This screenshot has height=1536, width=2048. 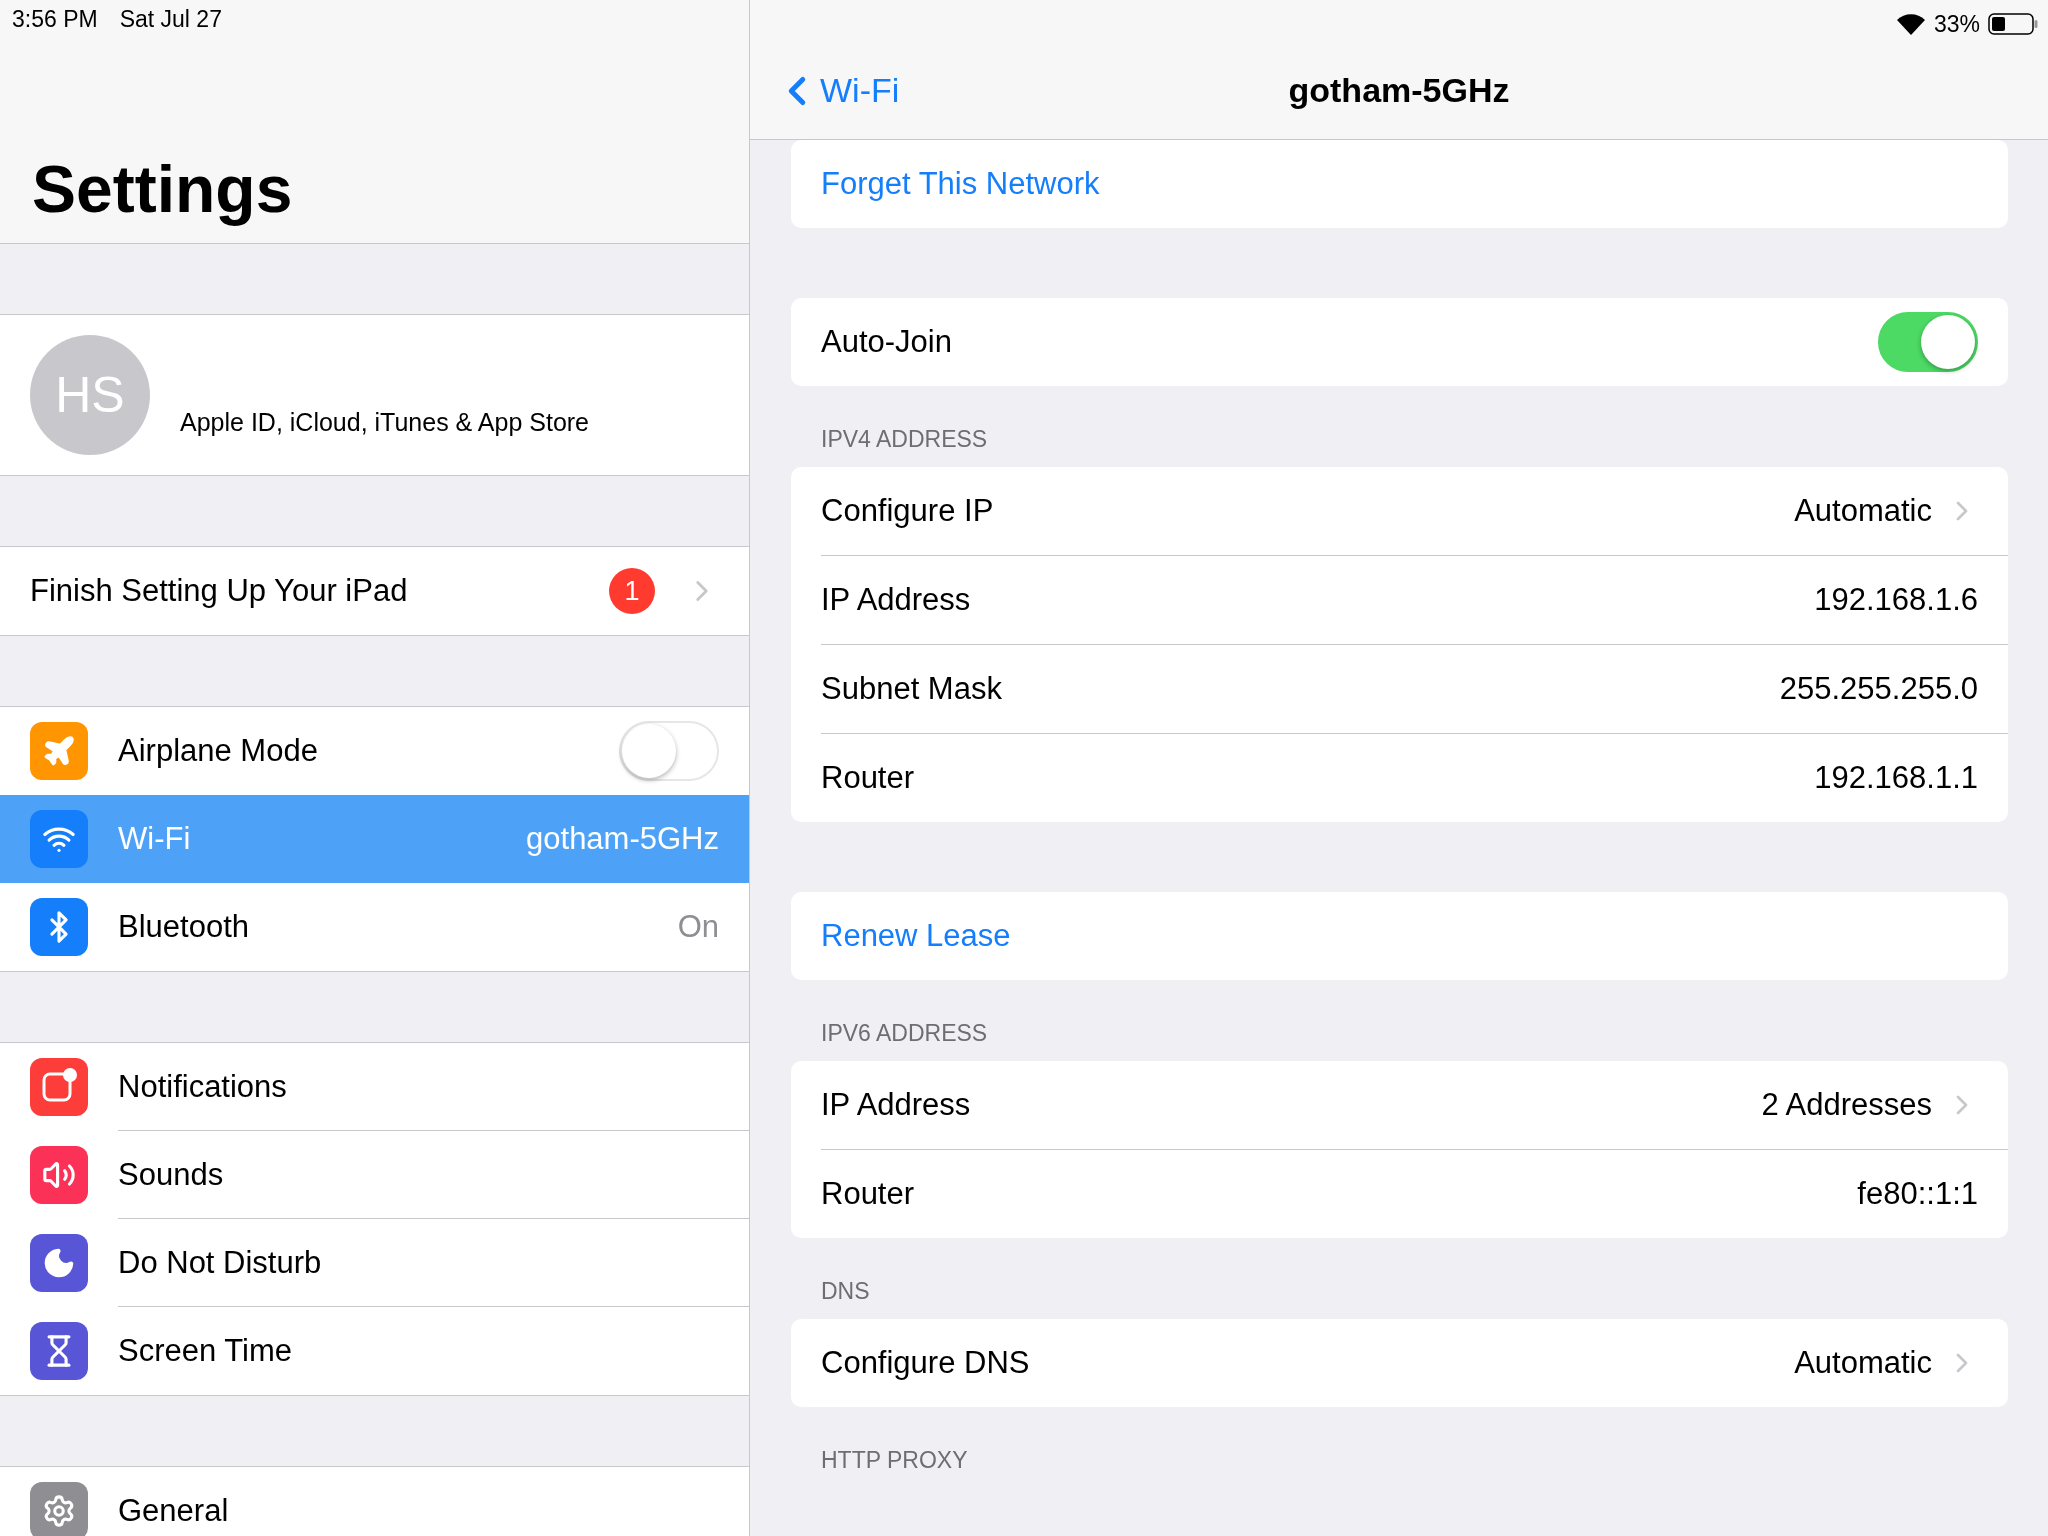 I want to click on battery-percent: 33%, so click(x=1956, y=24).